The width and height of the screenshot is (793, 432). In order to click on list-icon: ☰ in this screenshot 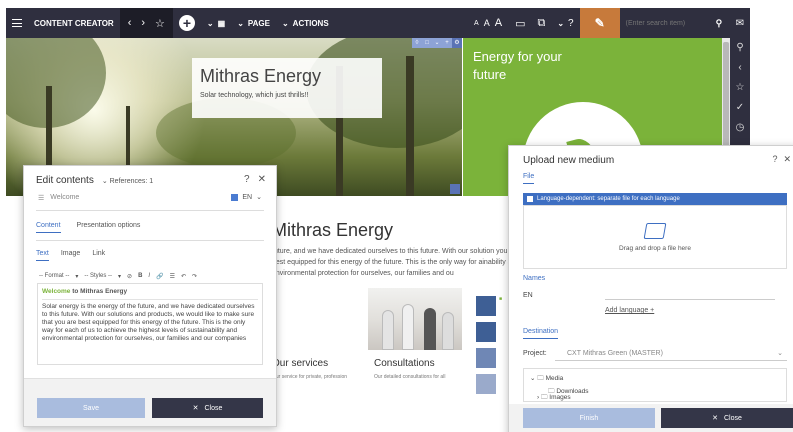, I will do `click(172, 276)`.